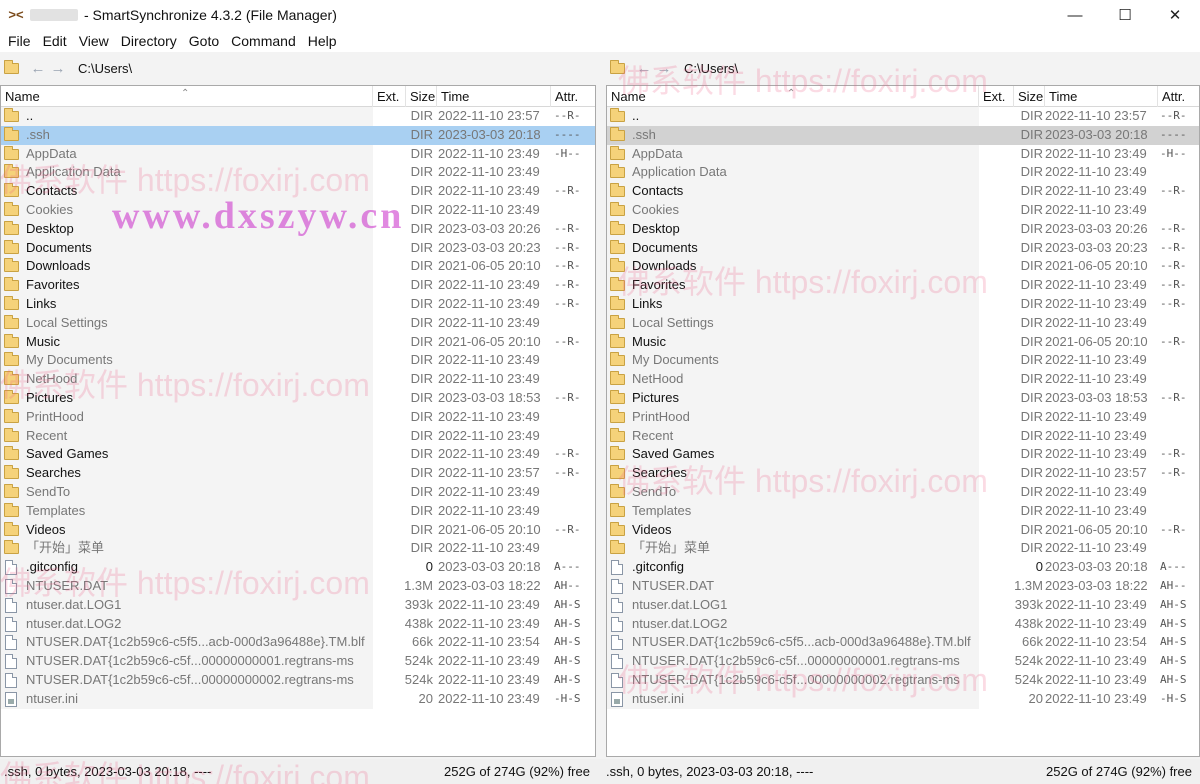  I want to click on menu-directory: Directory, so click(149, 41).